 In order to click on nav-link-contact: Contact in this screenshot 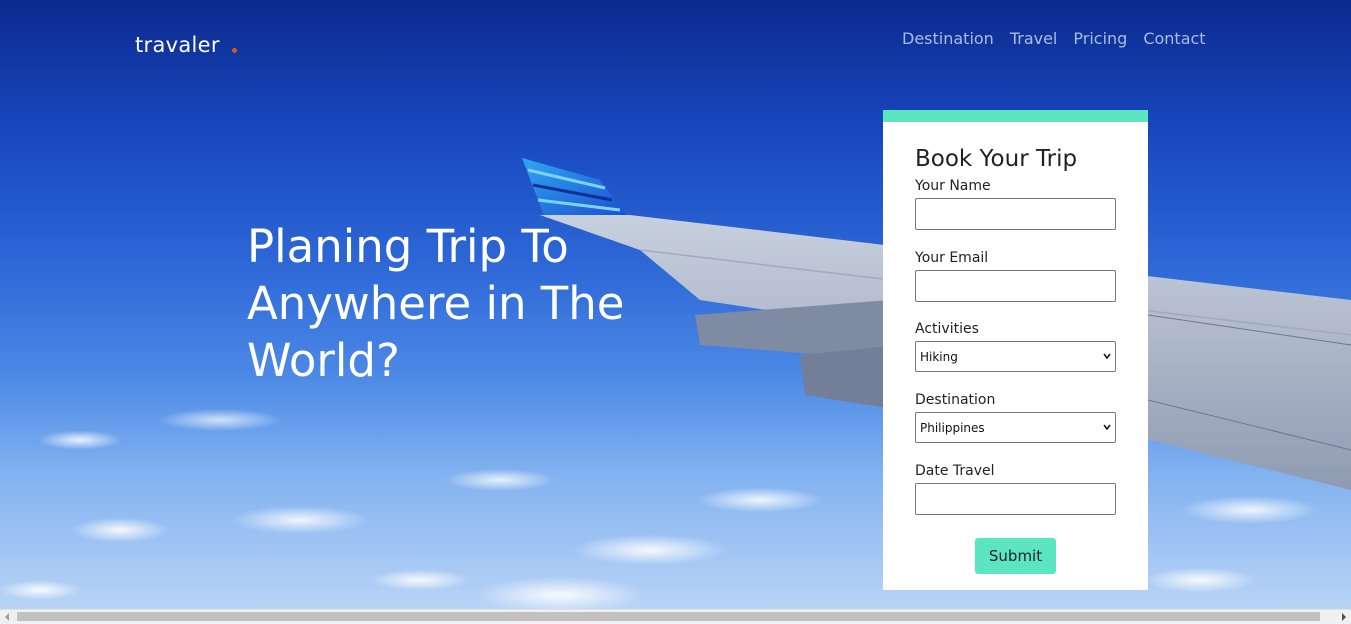, I will do `click(1174, 38)`.